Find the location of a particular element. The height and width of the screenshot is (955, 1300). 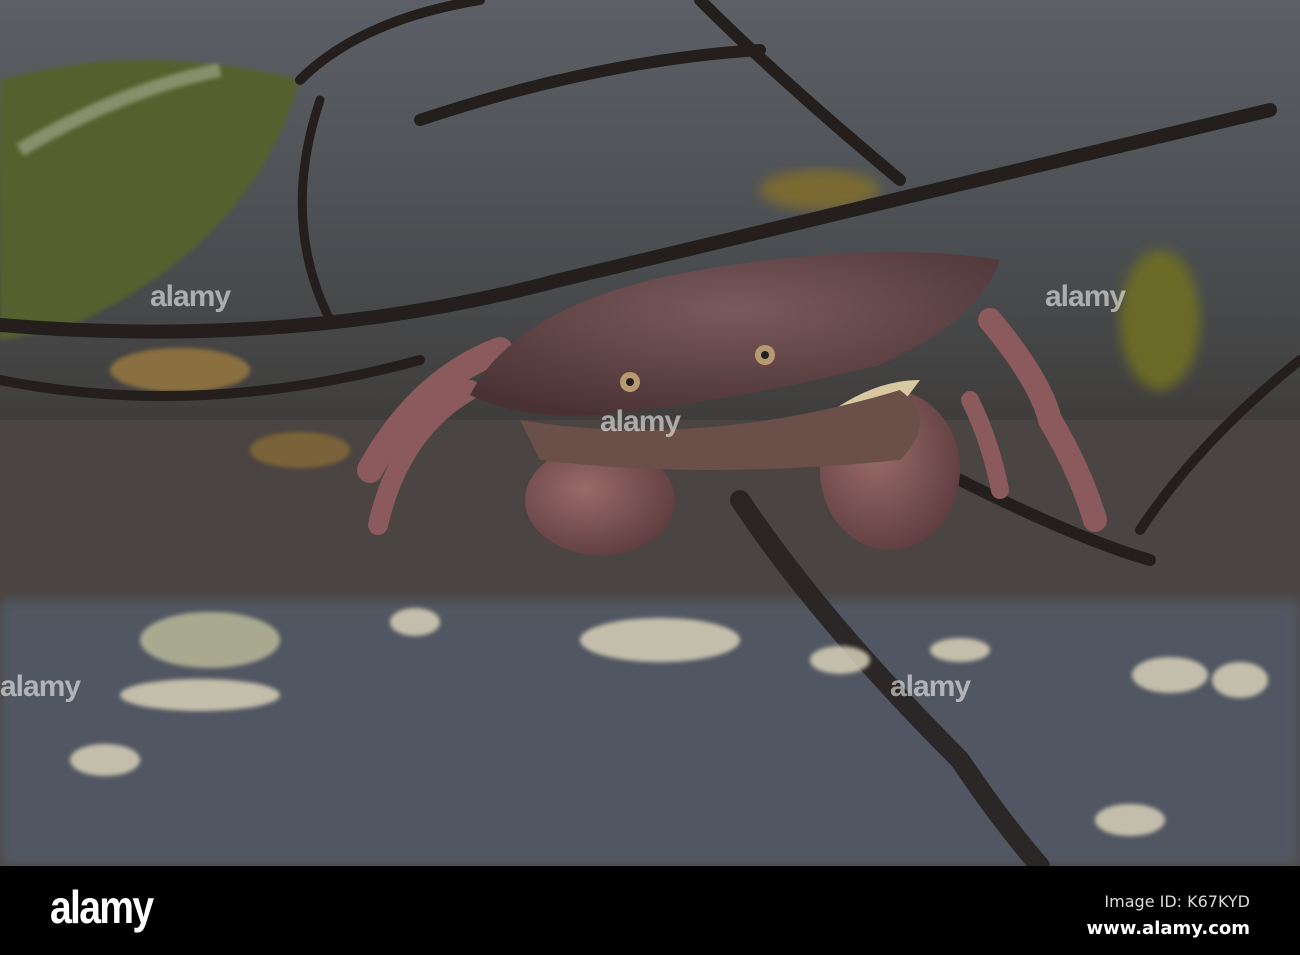

image-id: Image ID: K67KYD is located at coordinates (1177, 901).